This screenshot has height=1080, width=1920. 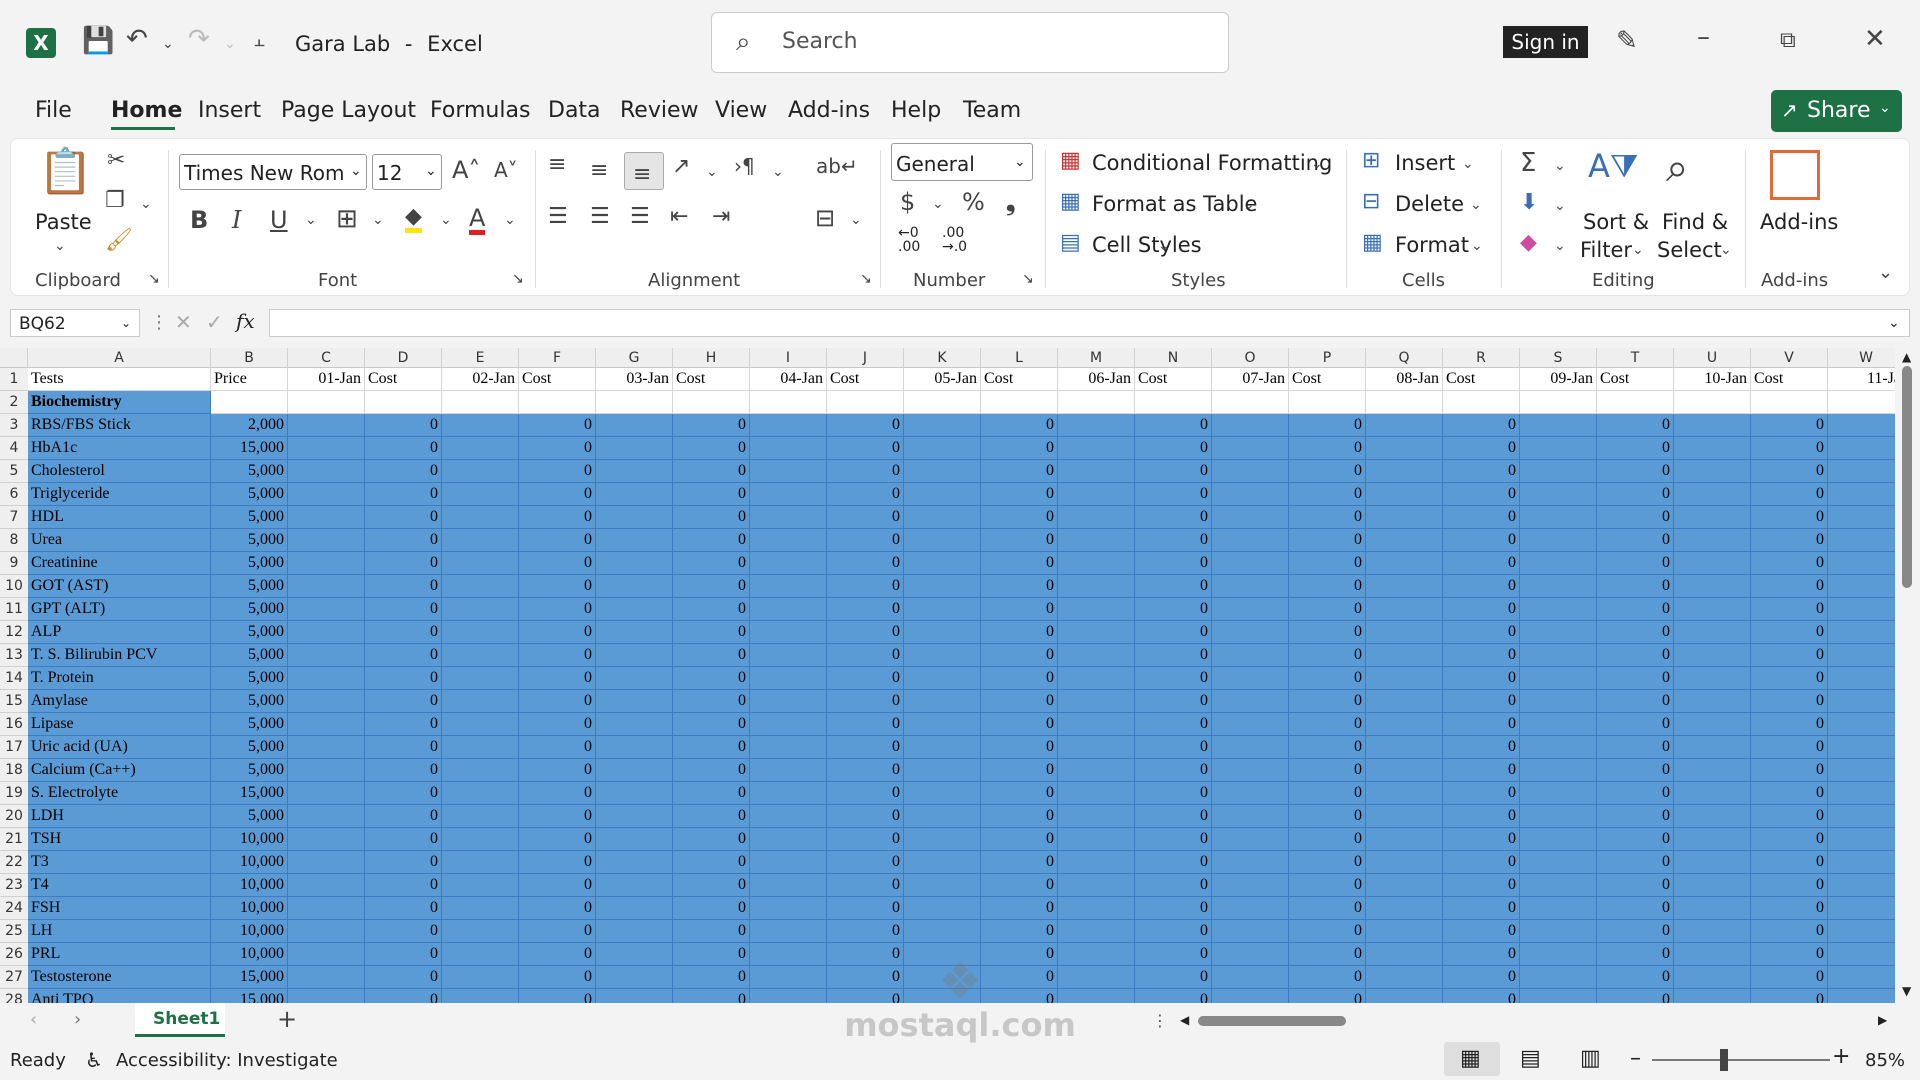 What do you see at coordinates (1371, 202) in the screenshot?
I see `delete-cells-icon: ⊟` at bounding box center [1371, 202].